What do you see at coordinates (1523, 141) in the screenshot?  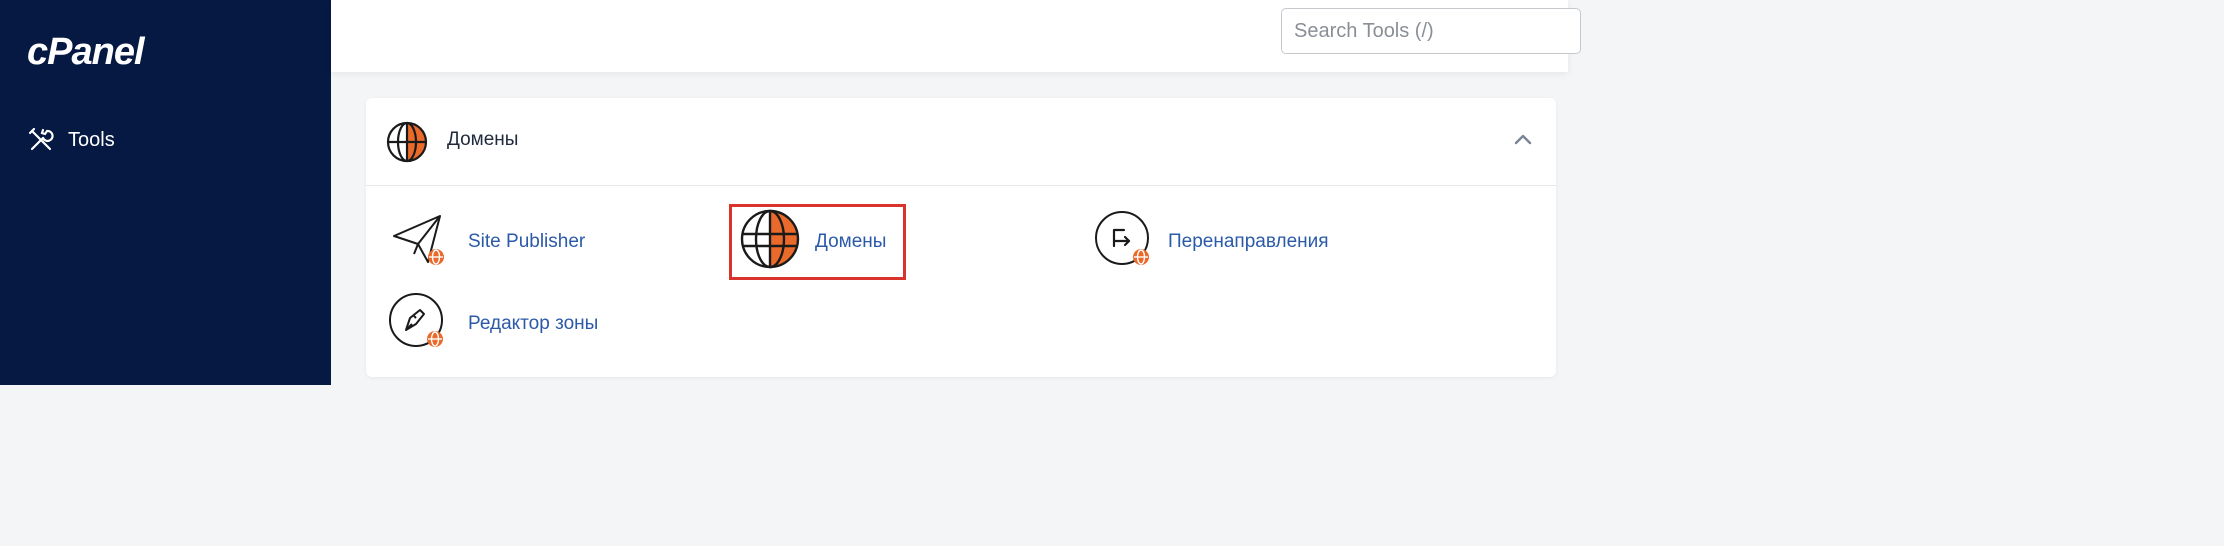 I see `chevron-up-icon` at bounding box center [1523, 141].